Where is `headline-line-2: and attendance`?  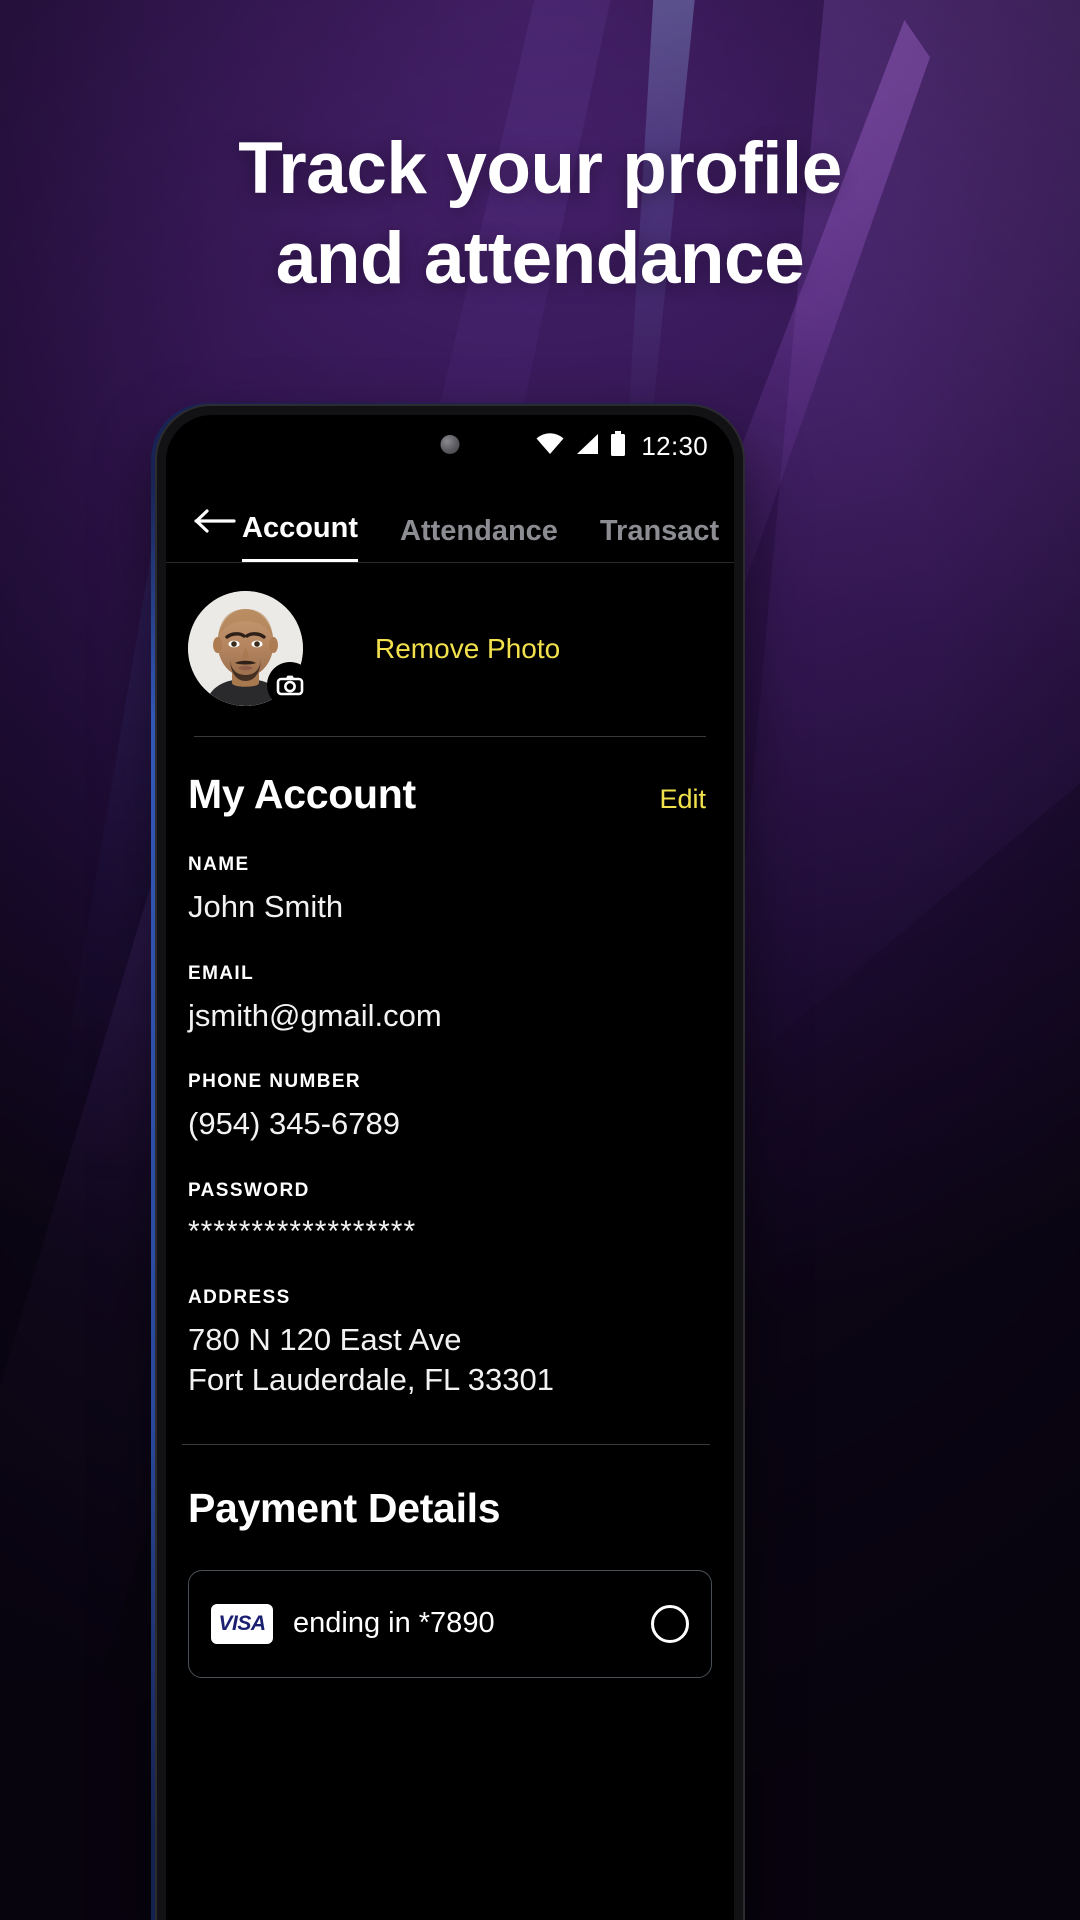 headline-line-2: and attendance is located at coordinates (540, 258).